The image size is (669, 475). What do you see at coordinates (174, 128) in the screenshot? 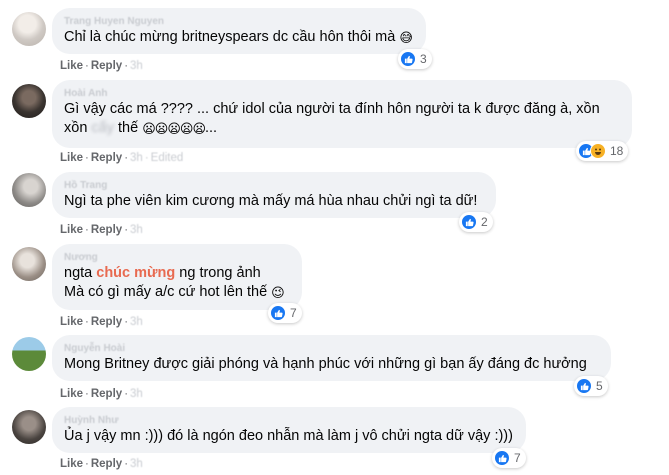
I see `frowning-emoji-group: 😦😦😦😦😦` at bounding box center [174, 128].